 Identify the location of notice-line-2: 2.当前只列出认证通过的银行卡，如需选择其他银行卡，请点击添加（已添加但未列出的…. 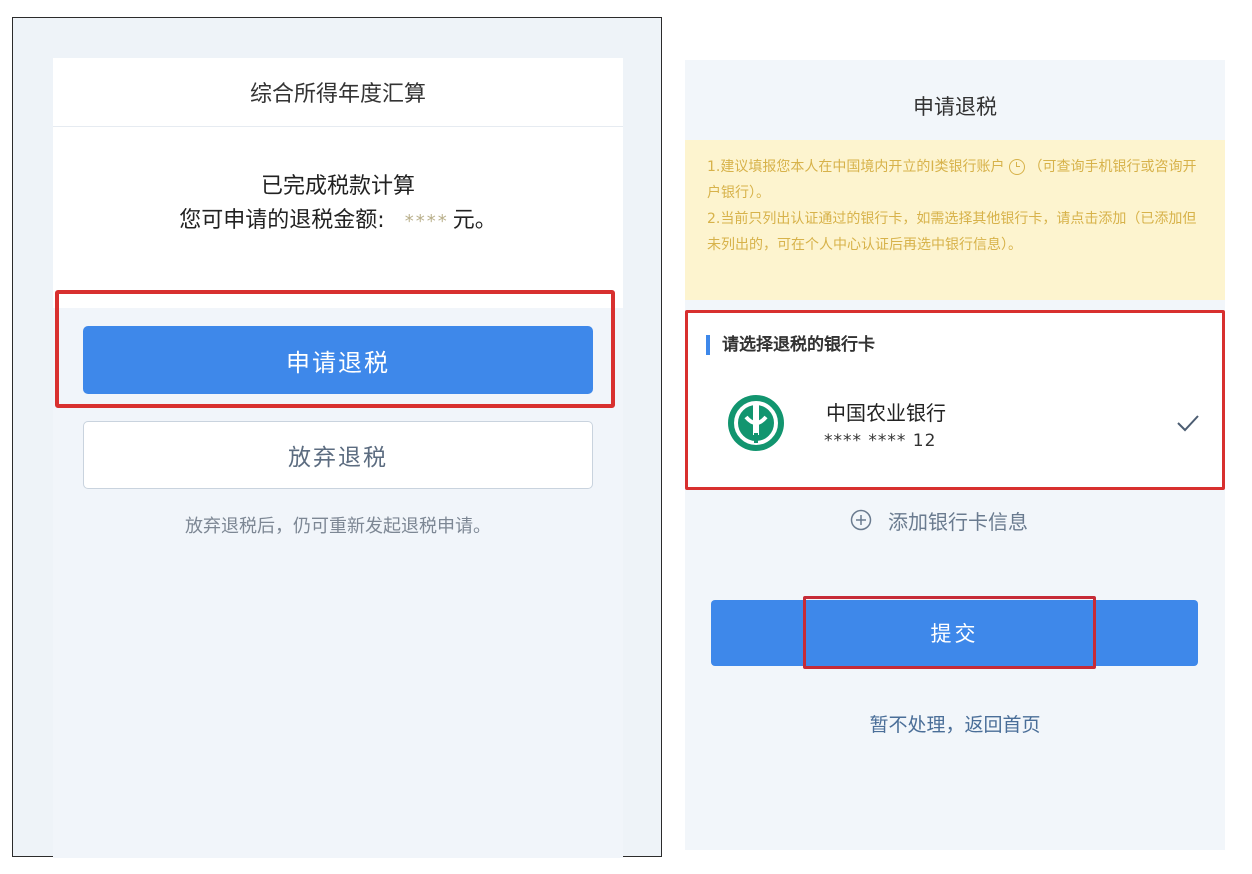
(952, 232).